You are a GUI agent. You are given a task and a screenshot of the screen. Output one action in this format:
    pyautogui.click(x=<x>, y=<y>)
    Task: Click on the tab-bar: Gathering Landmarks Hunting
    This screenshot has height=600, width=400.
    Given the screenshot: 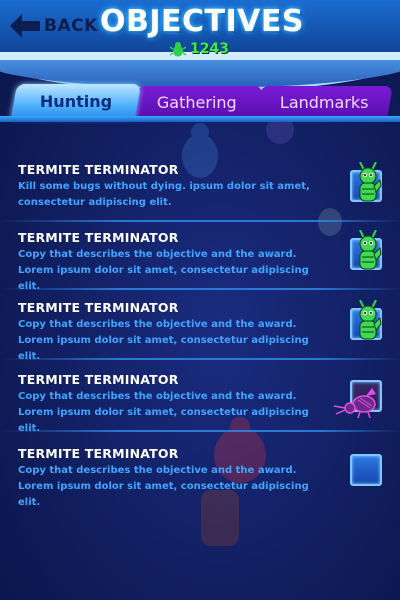 What is the action you would take?
    pyautogui.click(x=200, y=102)
    